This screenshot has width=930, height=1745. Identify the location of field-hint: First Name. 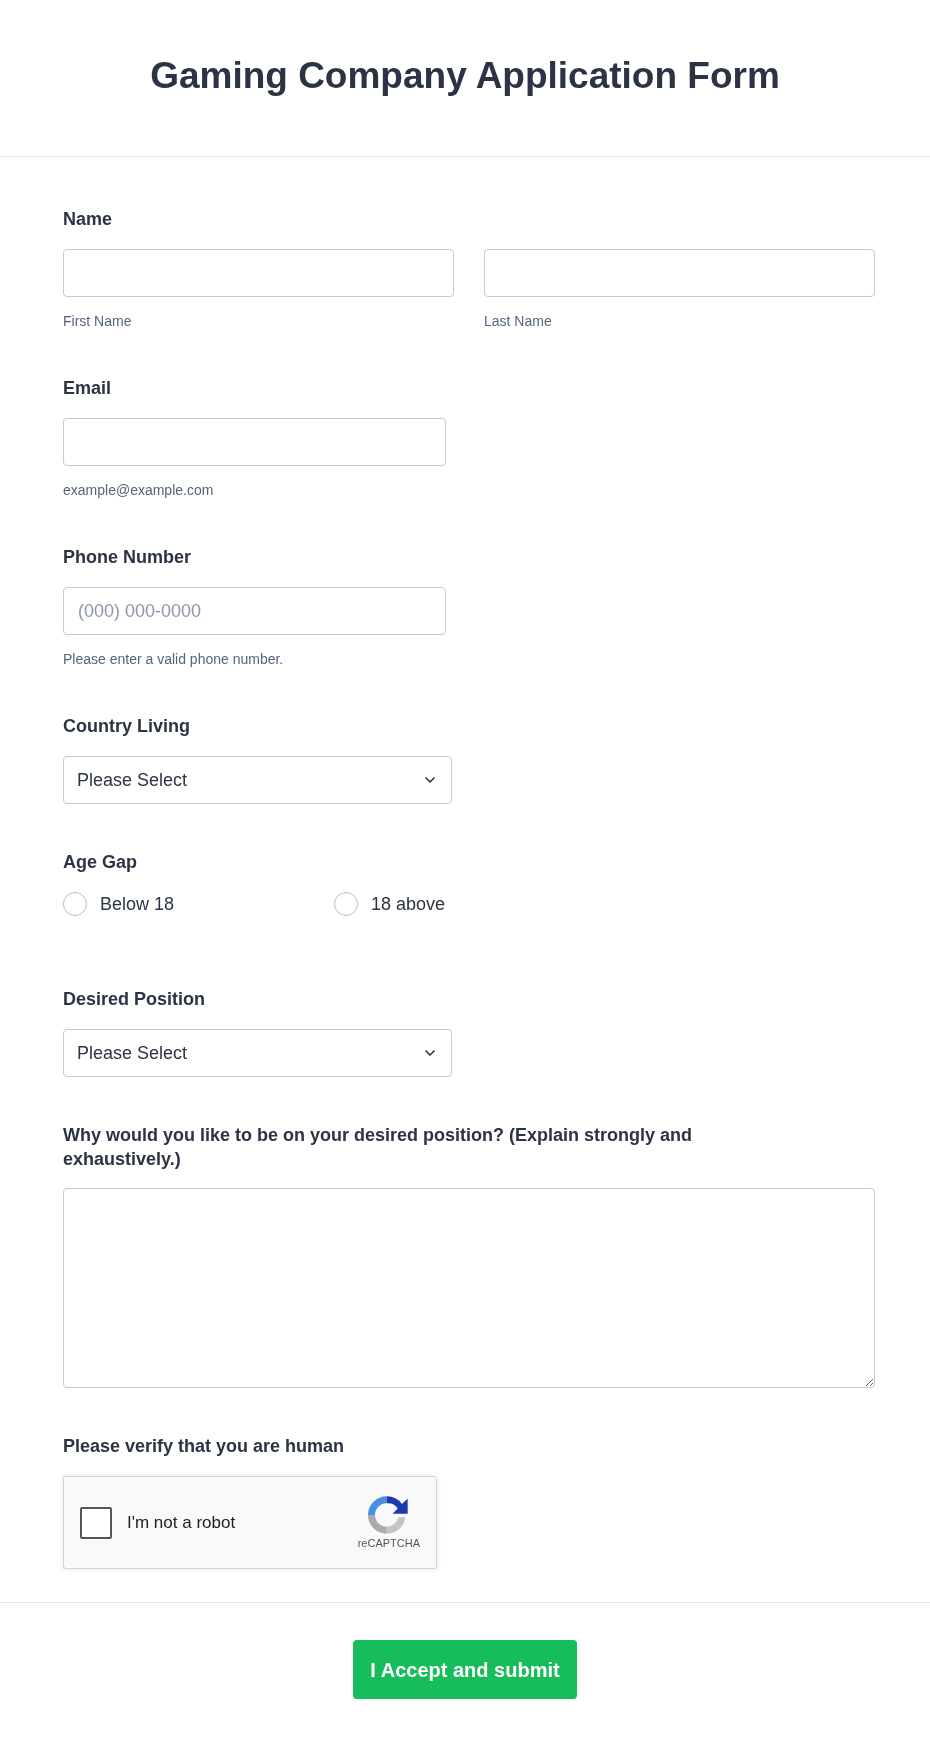
(98, 321).